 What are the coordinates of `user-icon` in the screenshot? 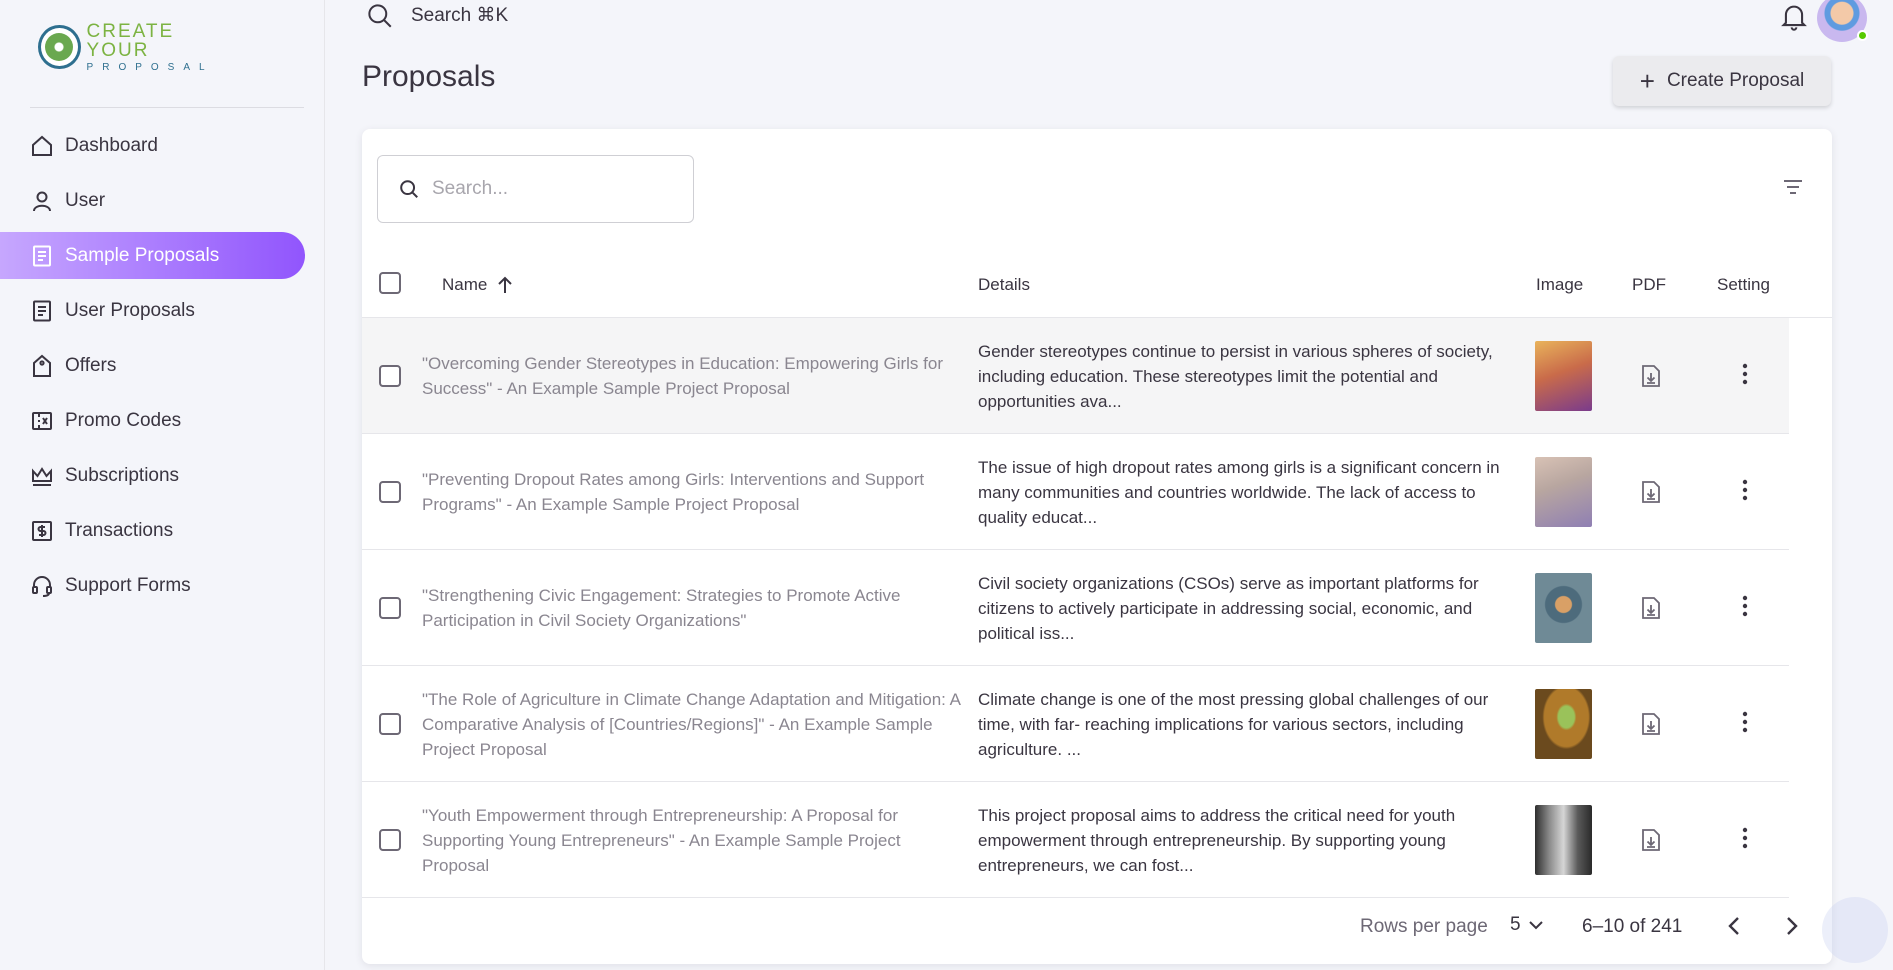 It's located at (42, 201).